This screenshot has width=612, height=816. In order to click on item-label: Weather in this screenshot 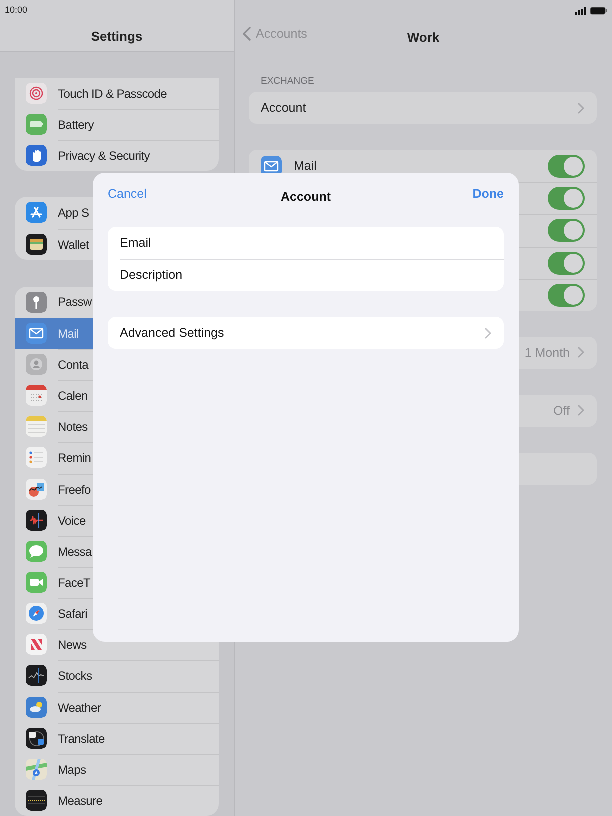, I will do `click(80, 708)`.